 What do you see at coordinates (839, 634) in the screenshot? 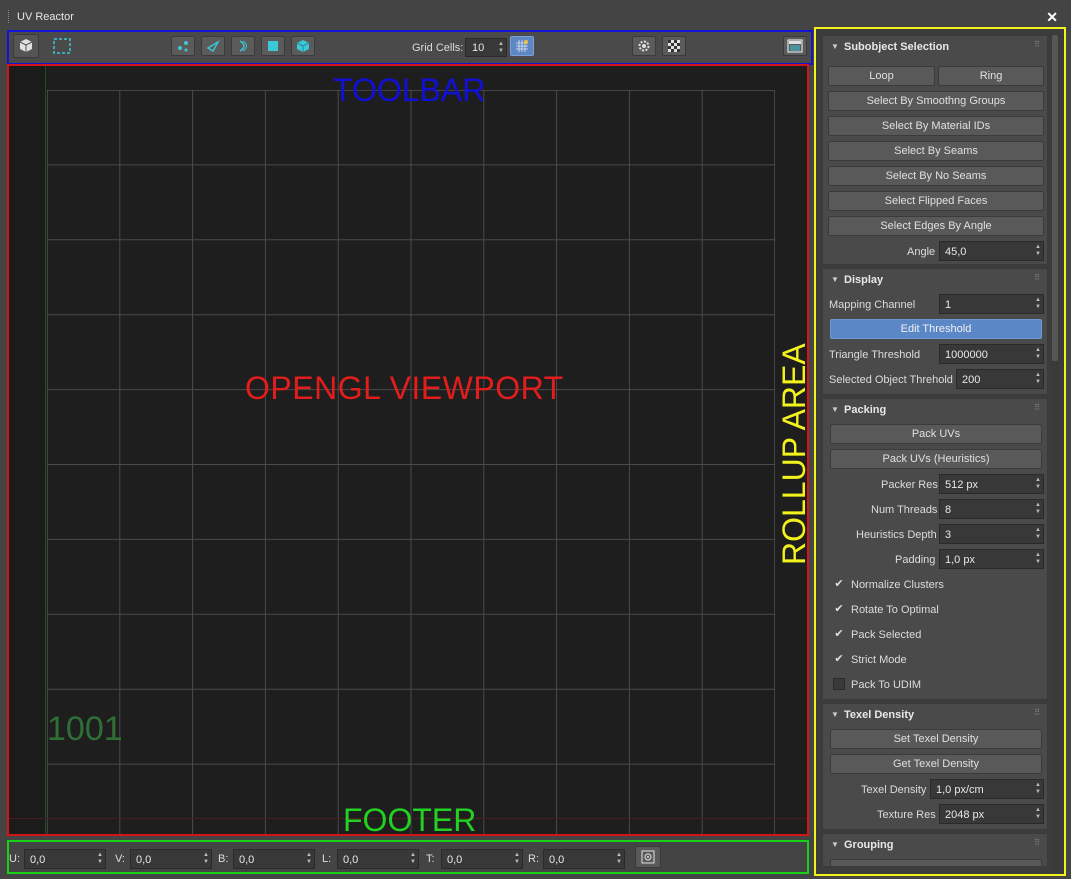
I see `pack-selected-checkbox: ✔` at bounding box center [839, 634].